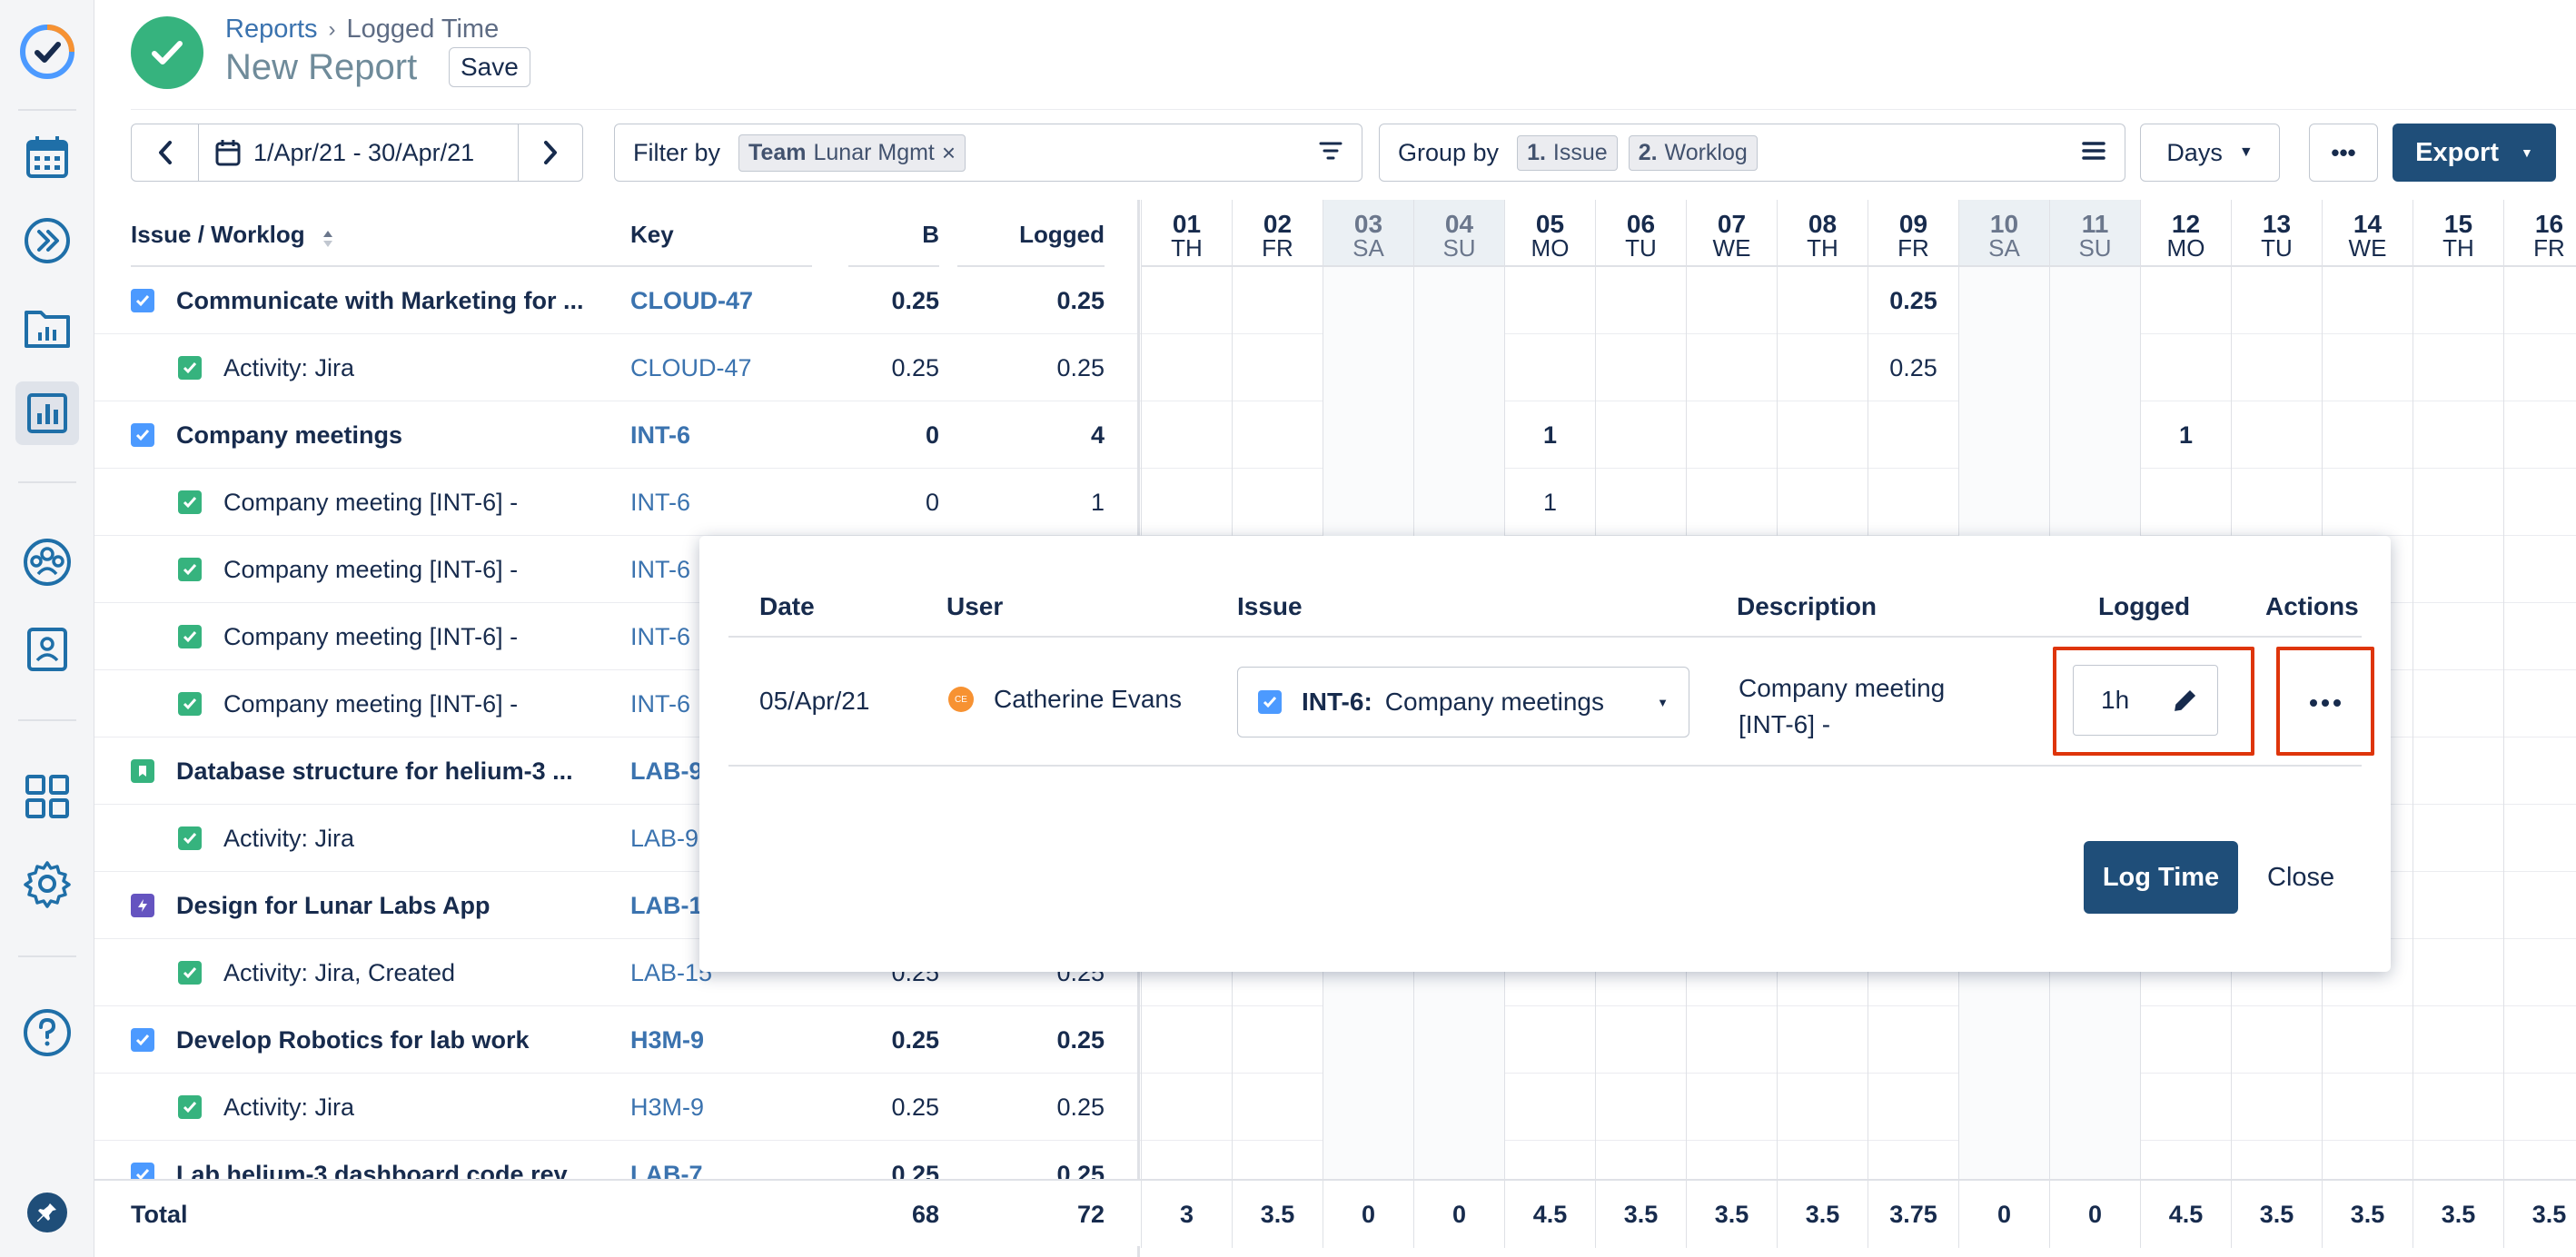 This screenshot has width=2576, height=1257. What do you see at coordinates (1693, 152) in the screenshot?
I see `group-chip-worklog: 2. Worklog` at bounding box center [1693, 152].